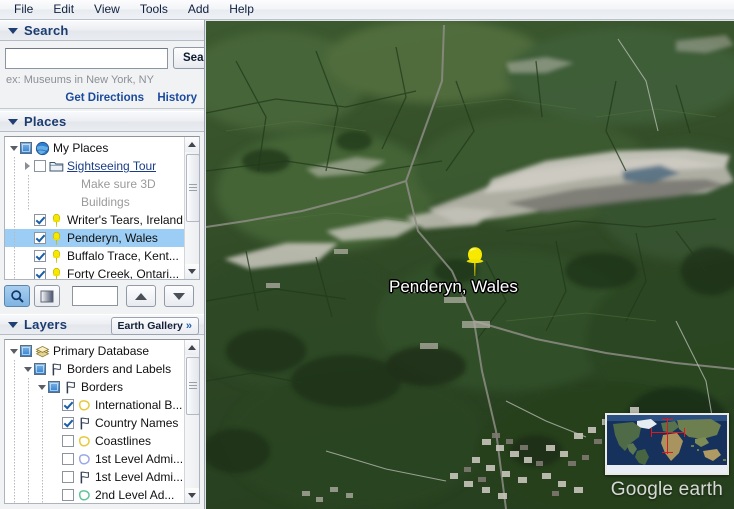 The height and width of the screenshot is (509, 734). Describe the element at coordinates (177, 98) in the screenshot. I see `history-link: History` at that location.